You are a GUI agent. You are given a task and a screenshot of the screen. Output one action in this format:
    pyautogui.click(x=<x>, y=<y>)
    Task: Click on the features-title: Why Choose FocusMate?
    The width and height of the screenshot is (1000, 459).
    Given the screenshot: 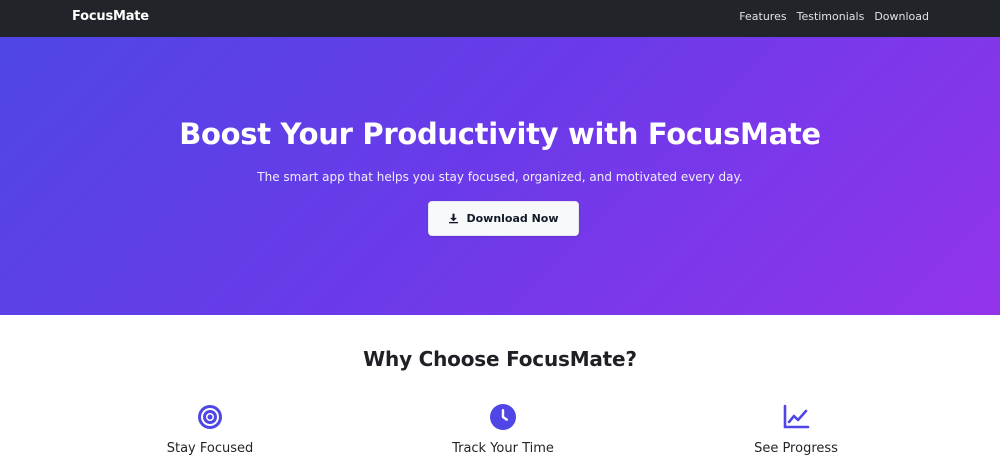 What is the action you would take?
    pyautogui.click(x=500, y=359)
    